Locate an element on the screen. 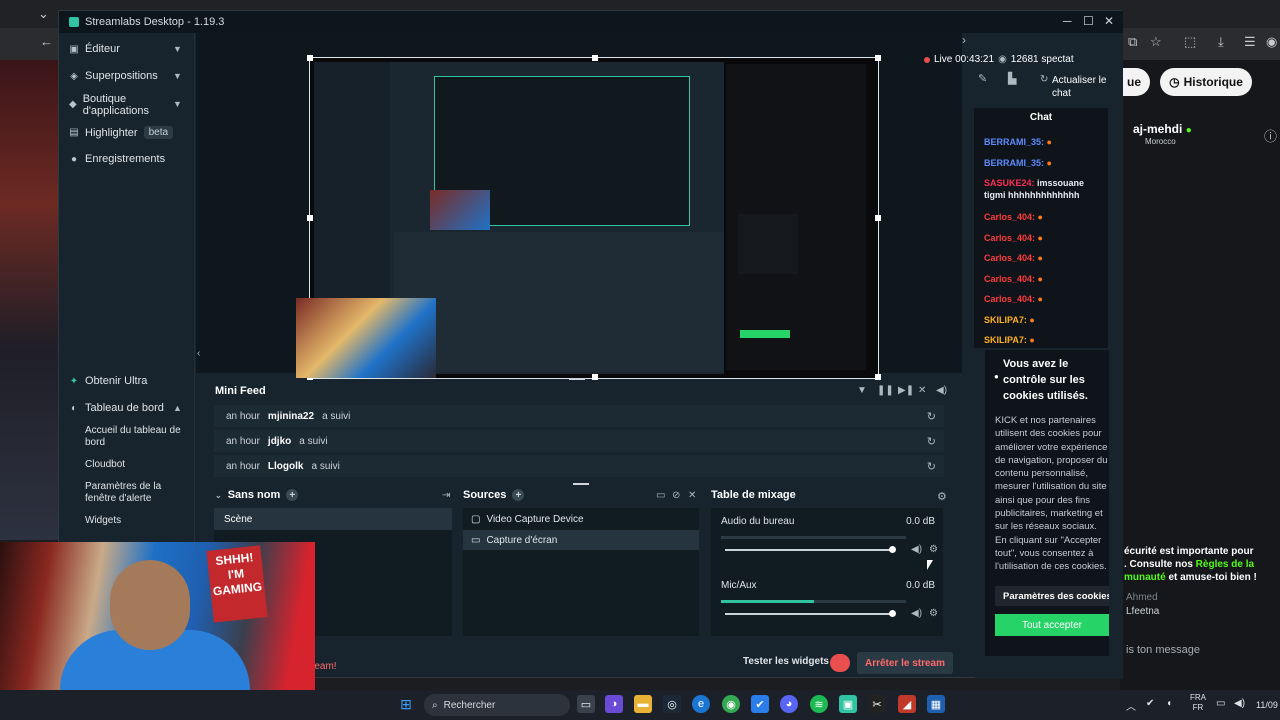 This screenshot has height=720, width=1280. history-button: ◷ Historique is located at coordinates (1206, 82).